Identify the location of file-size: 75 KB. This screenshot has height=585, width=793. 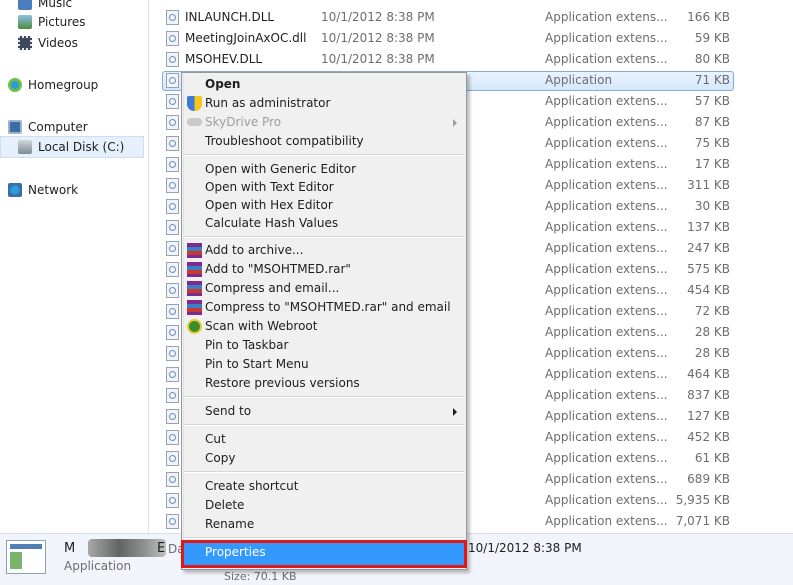
(712, 143).